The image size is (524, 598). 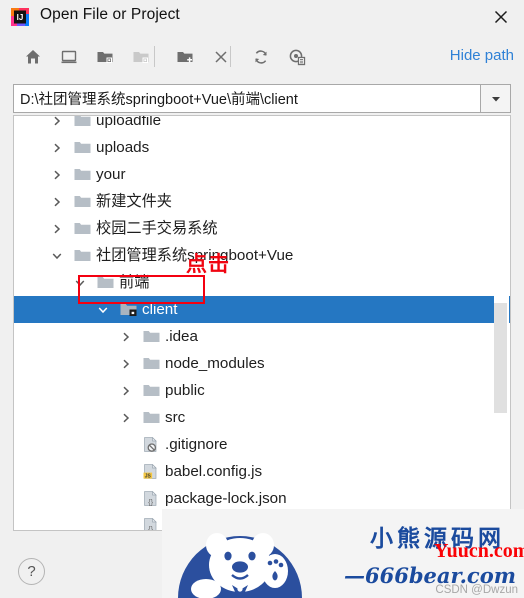 I want to click on question-mark-icon: ?, so click(x=31, y=571).